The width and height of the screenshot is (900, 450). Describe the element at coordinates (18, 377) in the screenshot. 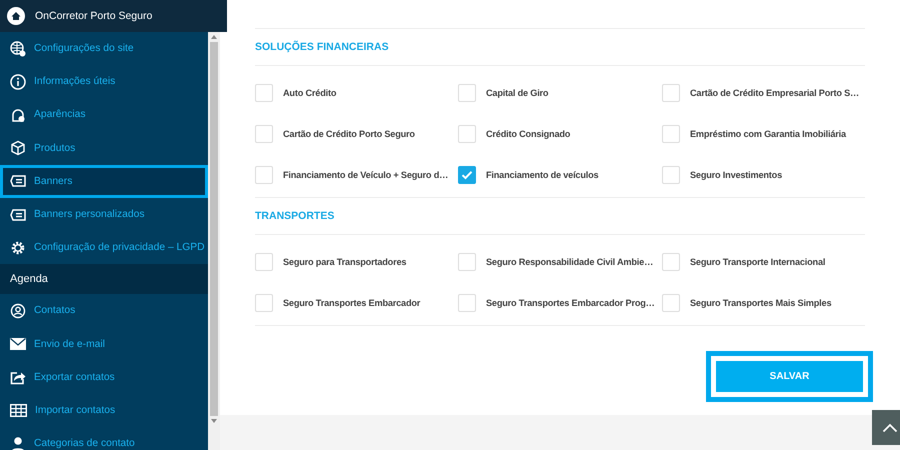

I see `export-icon` at that location.